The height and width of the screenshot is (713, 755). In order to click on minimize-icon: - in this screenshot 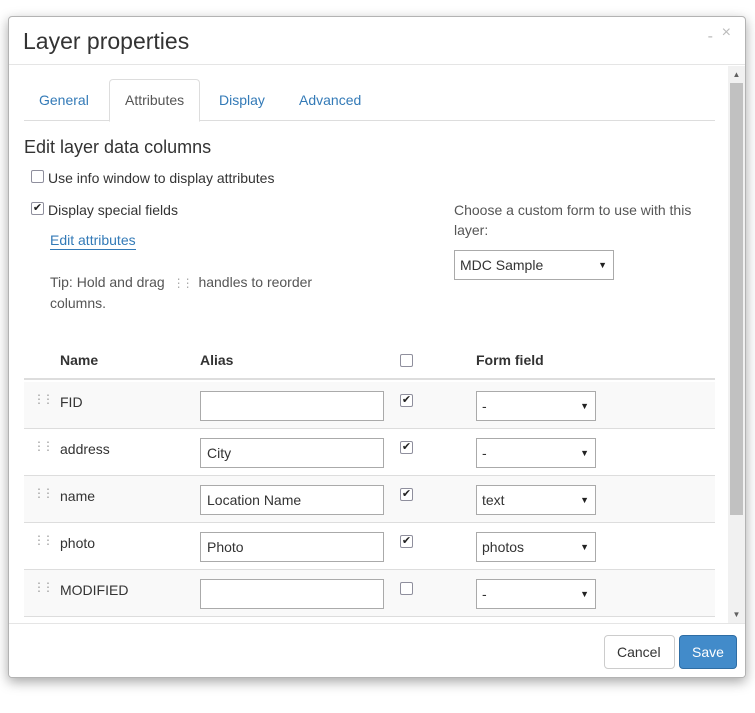, I will do `click(710, 37)`.